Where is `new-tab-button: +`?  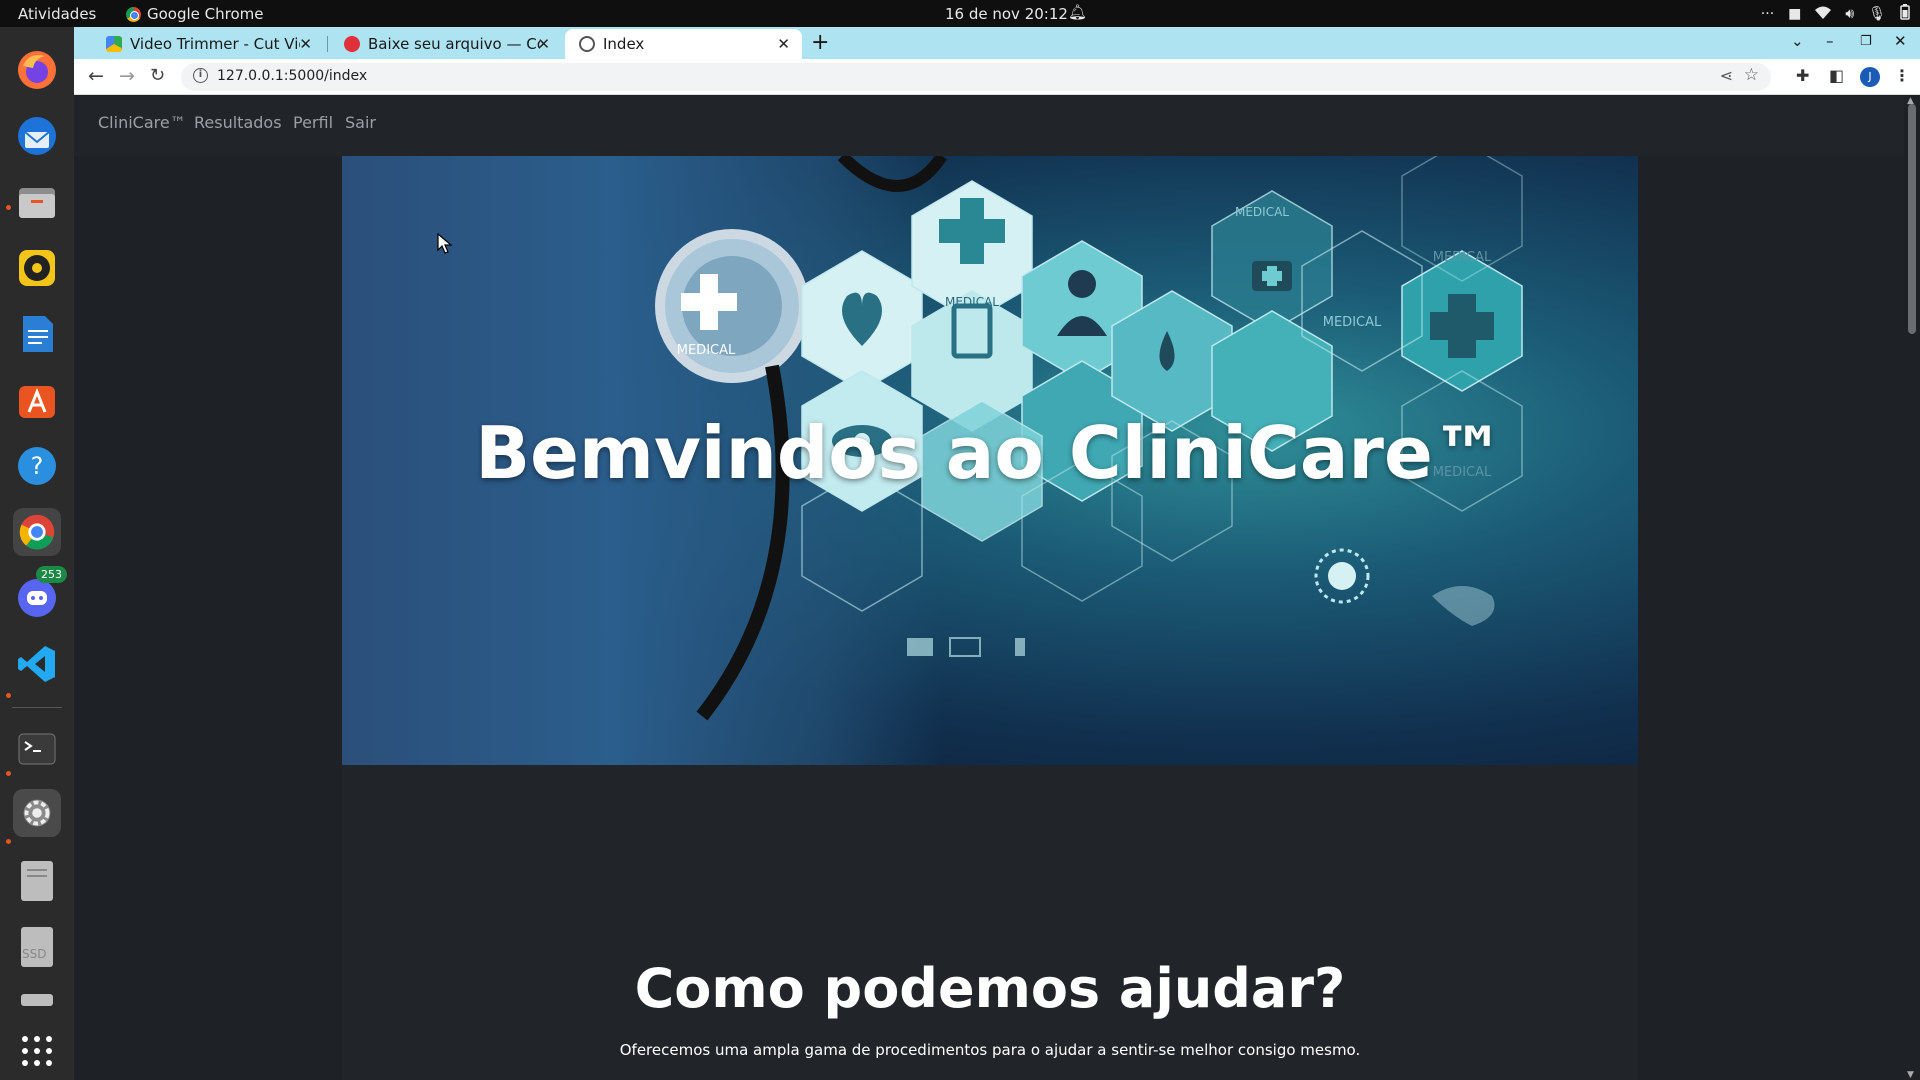
new-tab-button: + is located at coordinates (820, 42).